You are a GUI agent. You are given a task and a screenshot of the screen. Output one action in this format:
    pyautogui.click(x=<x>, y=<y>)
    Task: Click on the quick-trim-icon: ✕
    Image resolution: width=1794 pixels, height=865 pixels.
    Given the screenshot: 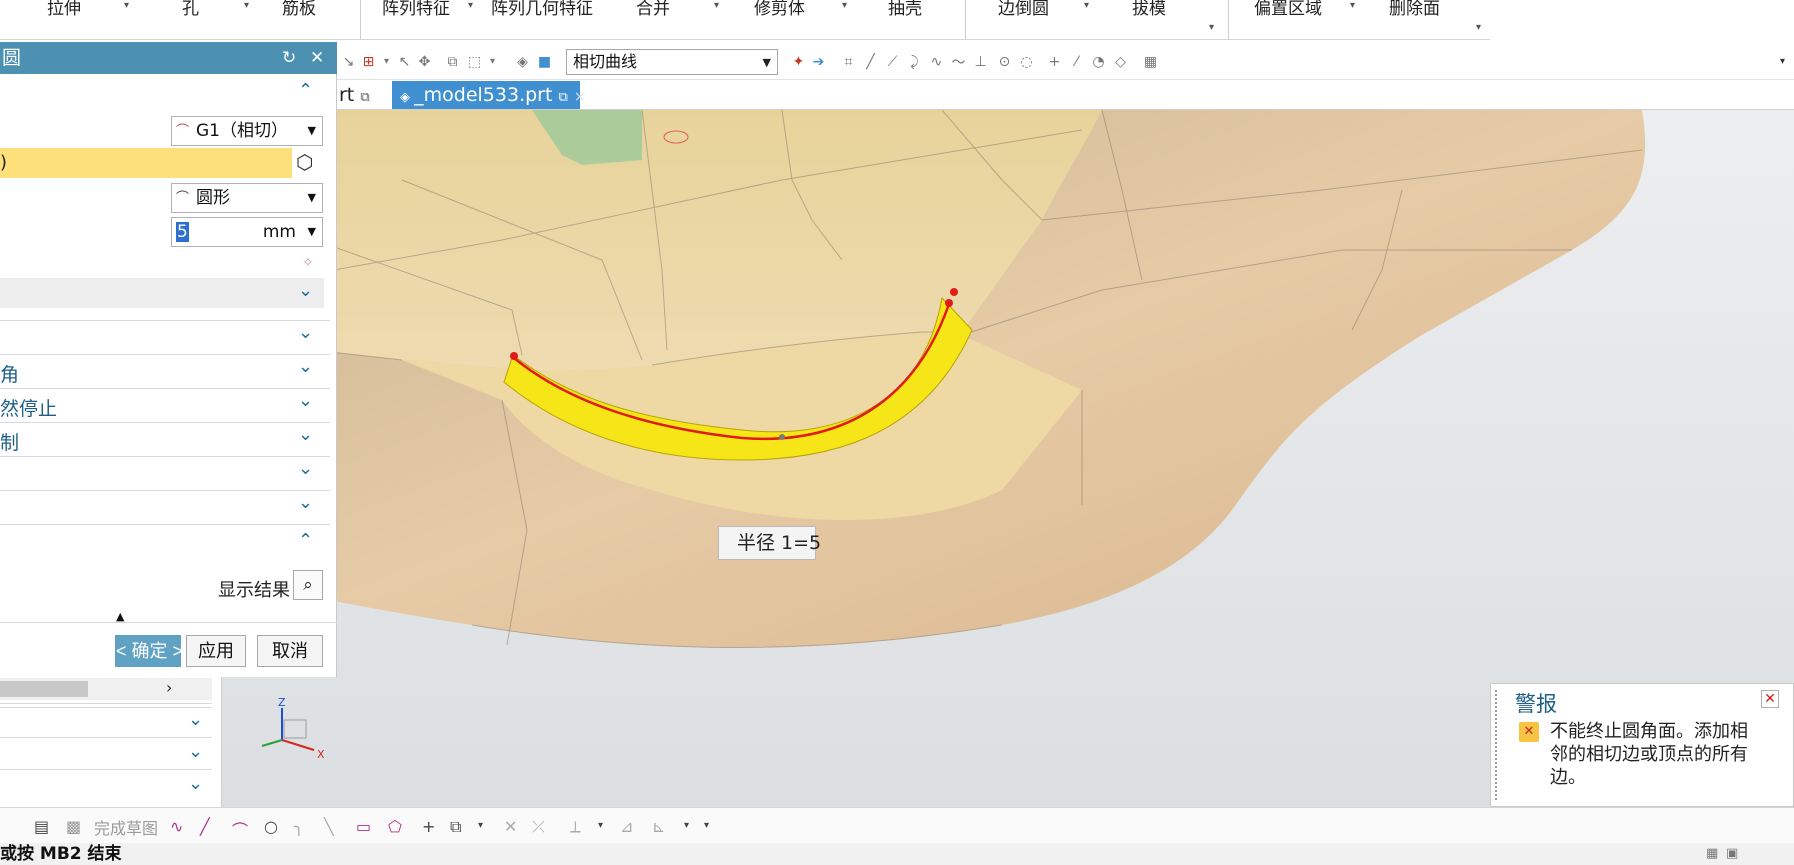 What is the action you would take?
    pyautogui.click(x=510, y=826)
    